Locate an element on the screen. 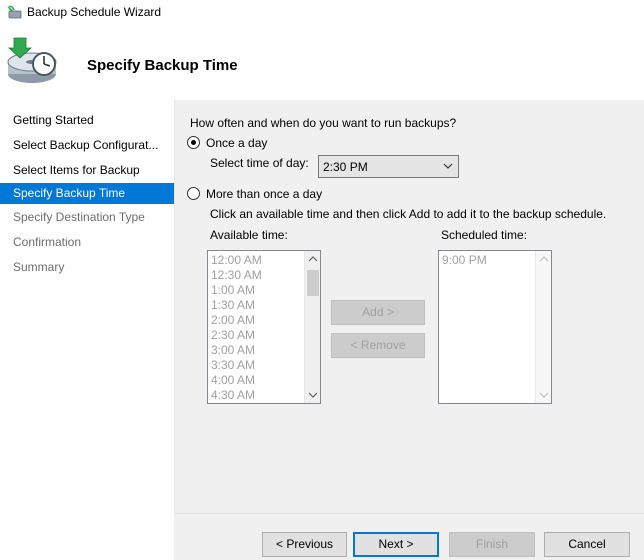  finish-button: Finish is located at coordinates (492, 544).